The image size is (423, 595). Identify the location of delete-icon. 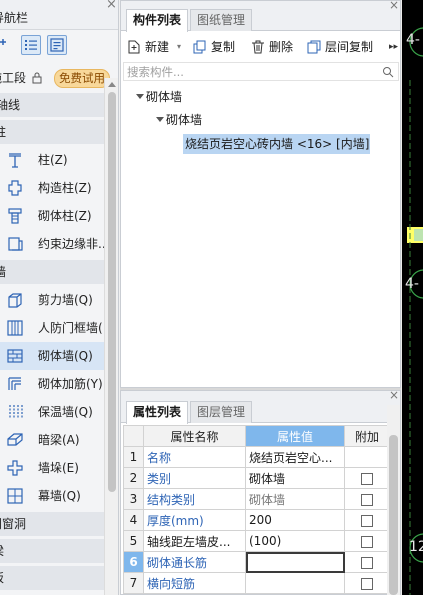
(258, 47).